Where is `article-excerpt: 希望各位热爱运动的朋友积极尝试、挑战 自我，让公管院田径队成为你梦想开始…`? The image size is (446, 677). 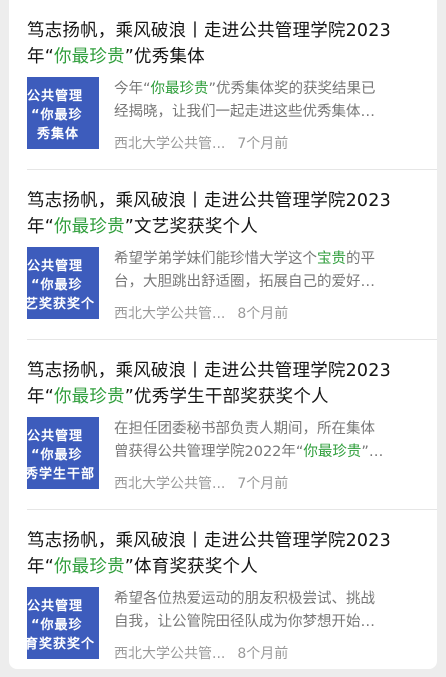 article-excerpt: 希望各位热爱运动的朋友积极尝试、挑战 自我，让公管院田径队成为你梦想开始… is located at coordinates (244, 610).